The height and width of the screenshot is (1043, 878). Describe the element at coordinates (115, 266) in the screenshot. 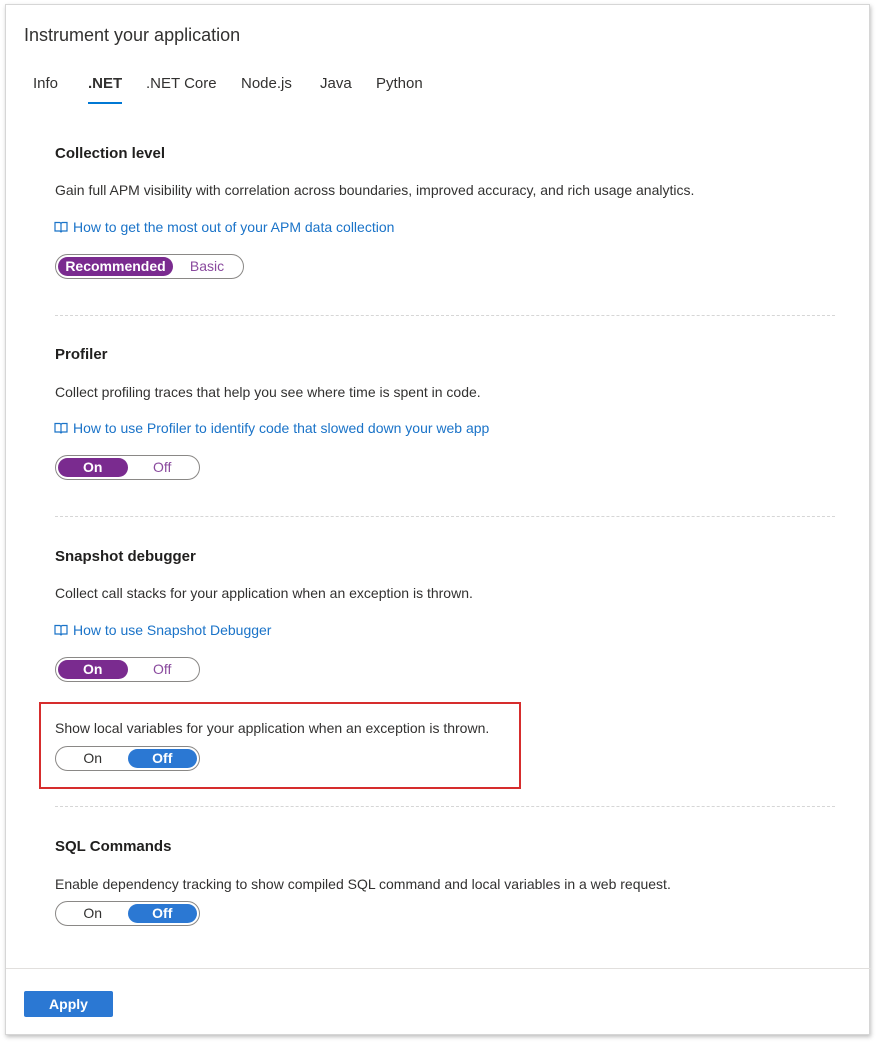

I see `toggle-recommended: Recommended` at that location.